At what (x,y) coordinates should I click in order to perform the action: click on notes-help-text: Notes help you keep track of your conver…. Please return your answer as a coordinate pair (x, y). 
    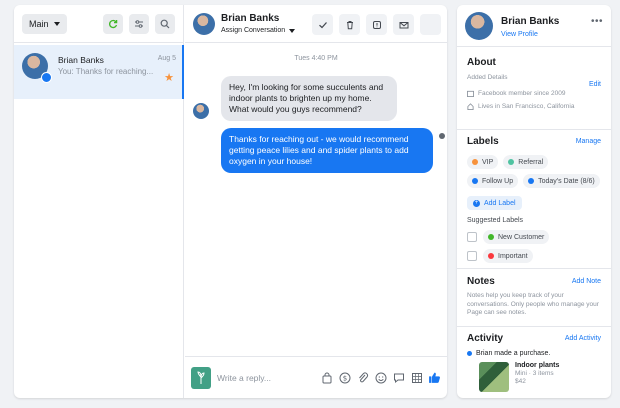
    Looking at the image, I should click on (533, 304).